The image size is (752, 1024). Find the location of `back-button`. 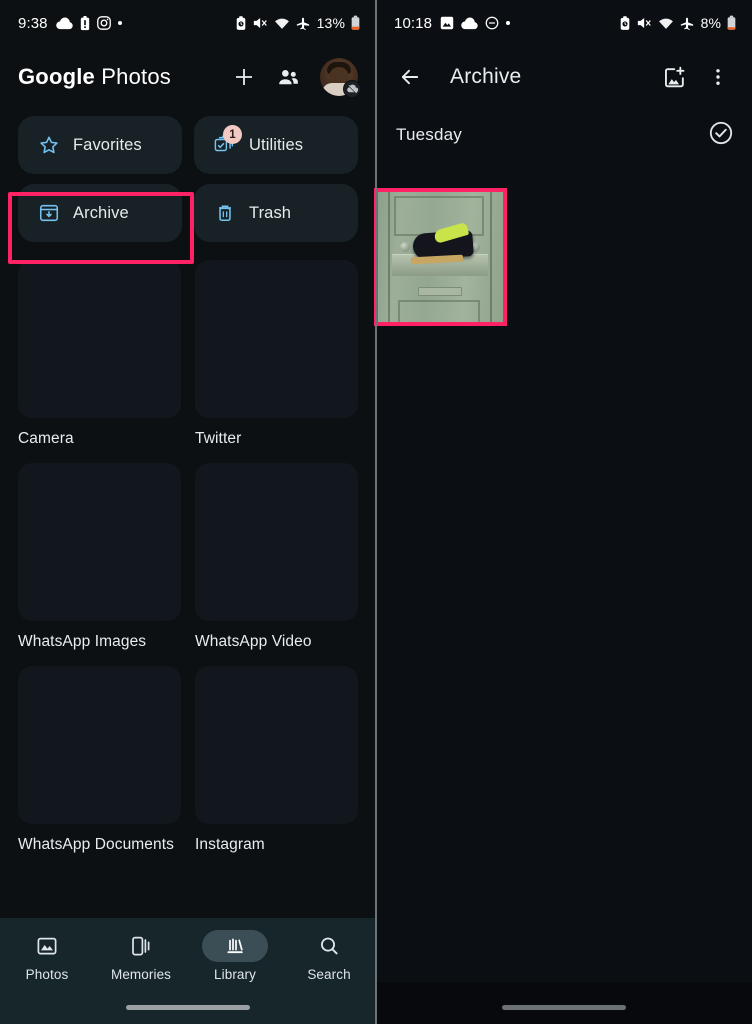

back-button is located at coordinates (410, 77).